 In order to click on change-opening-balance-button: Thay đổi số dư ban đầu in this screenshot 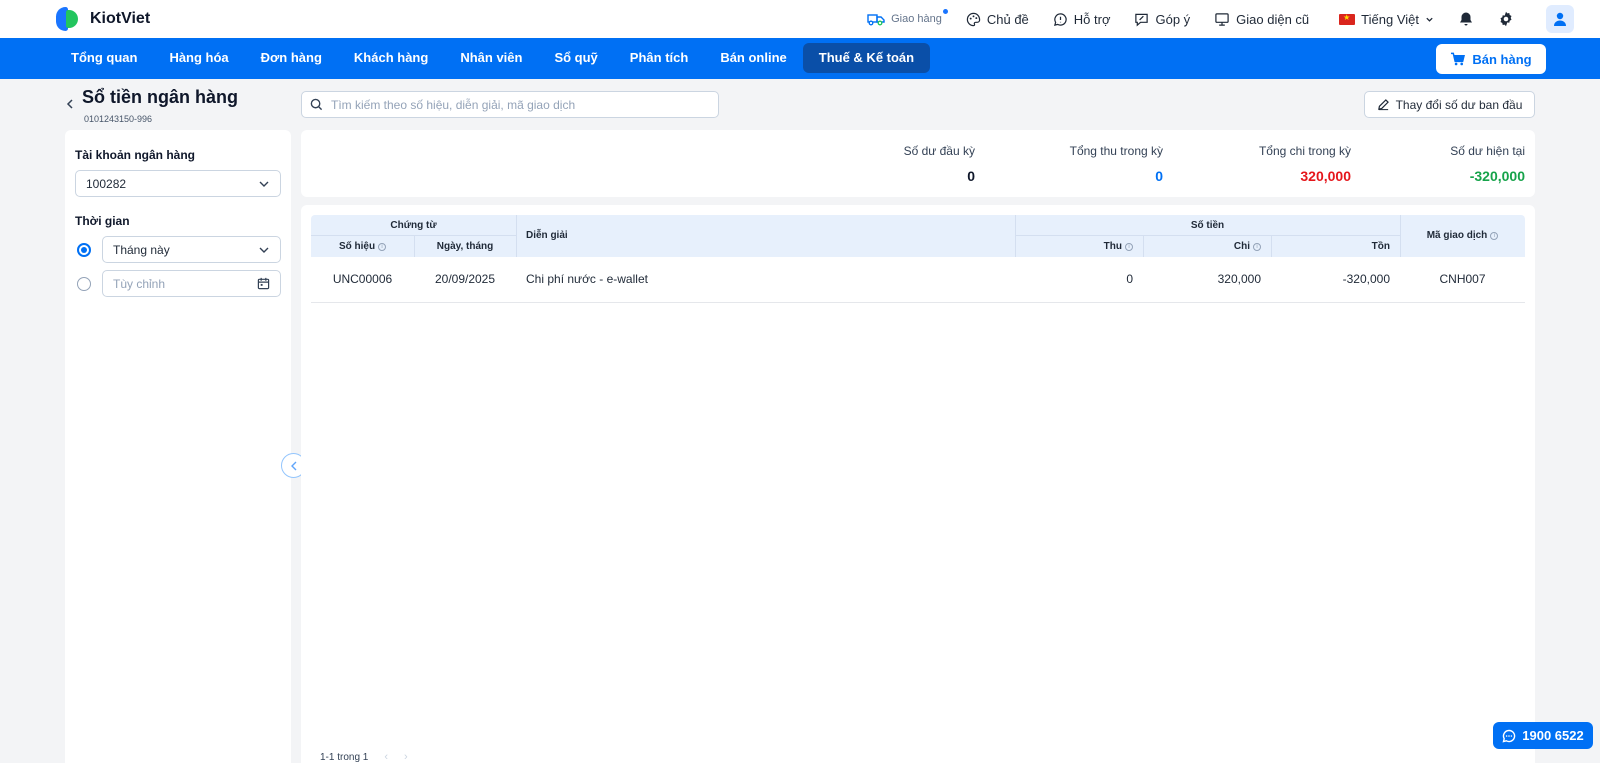, I will do `click(1449, 104)`.